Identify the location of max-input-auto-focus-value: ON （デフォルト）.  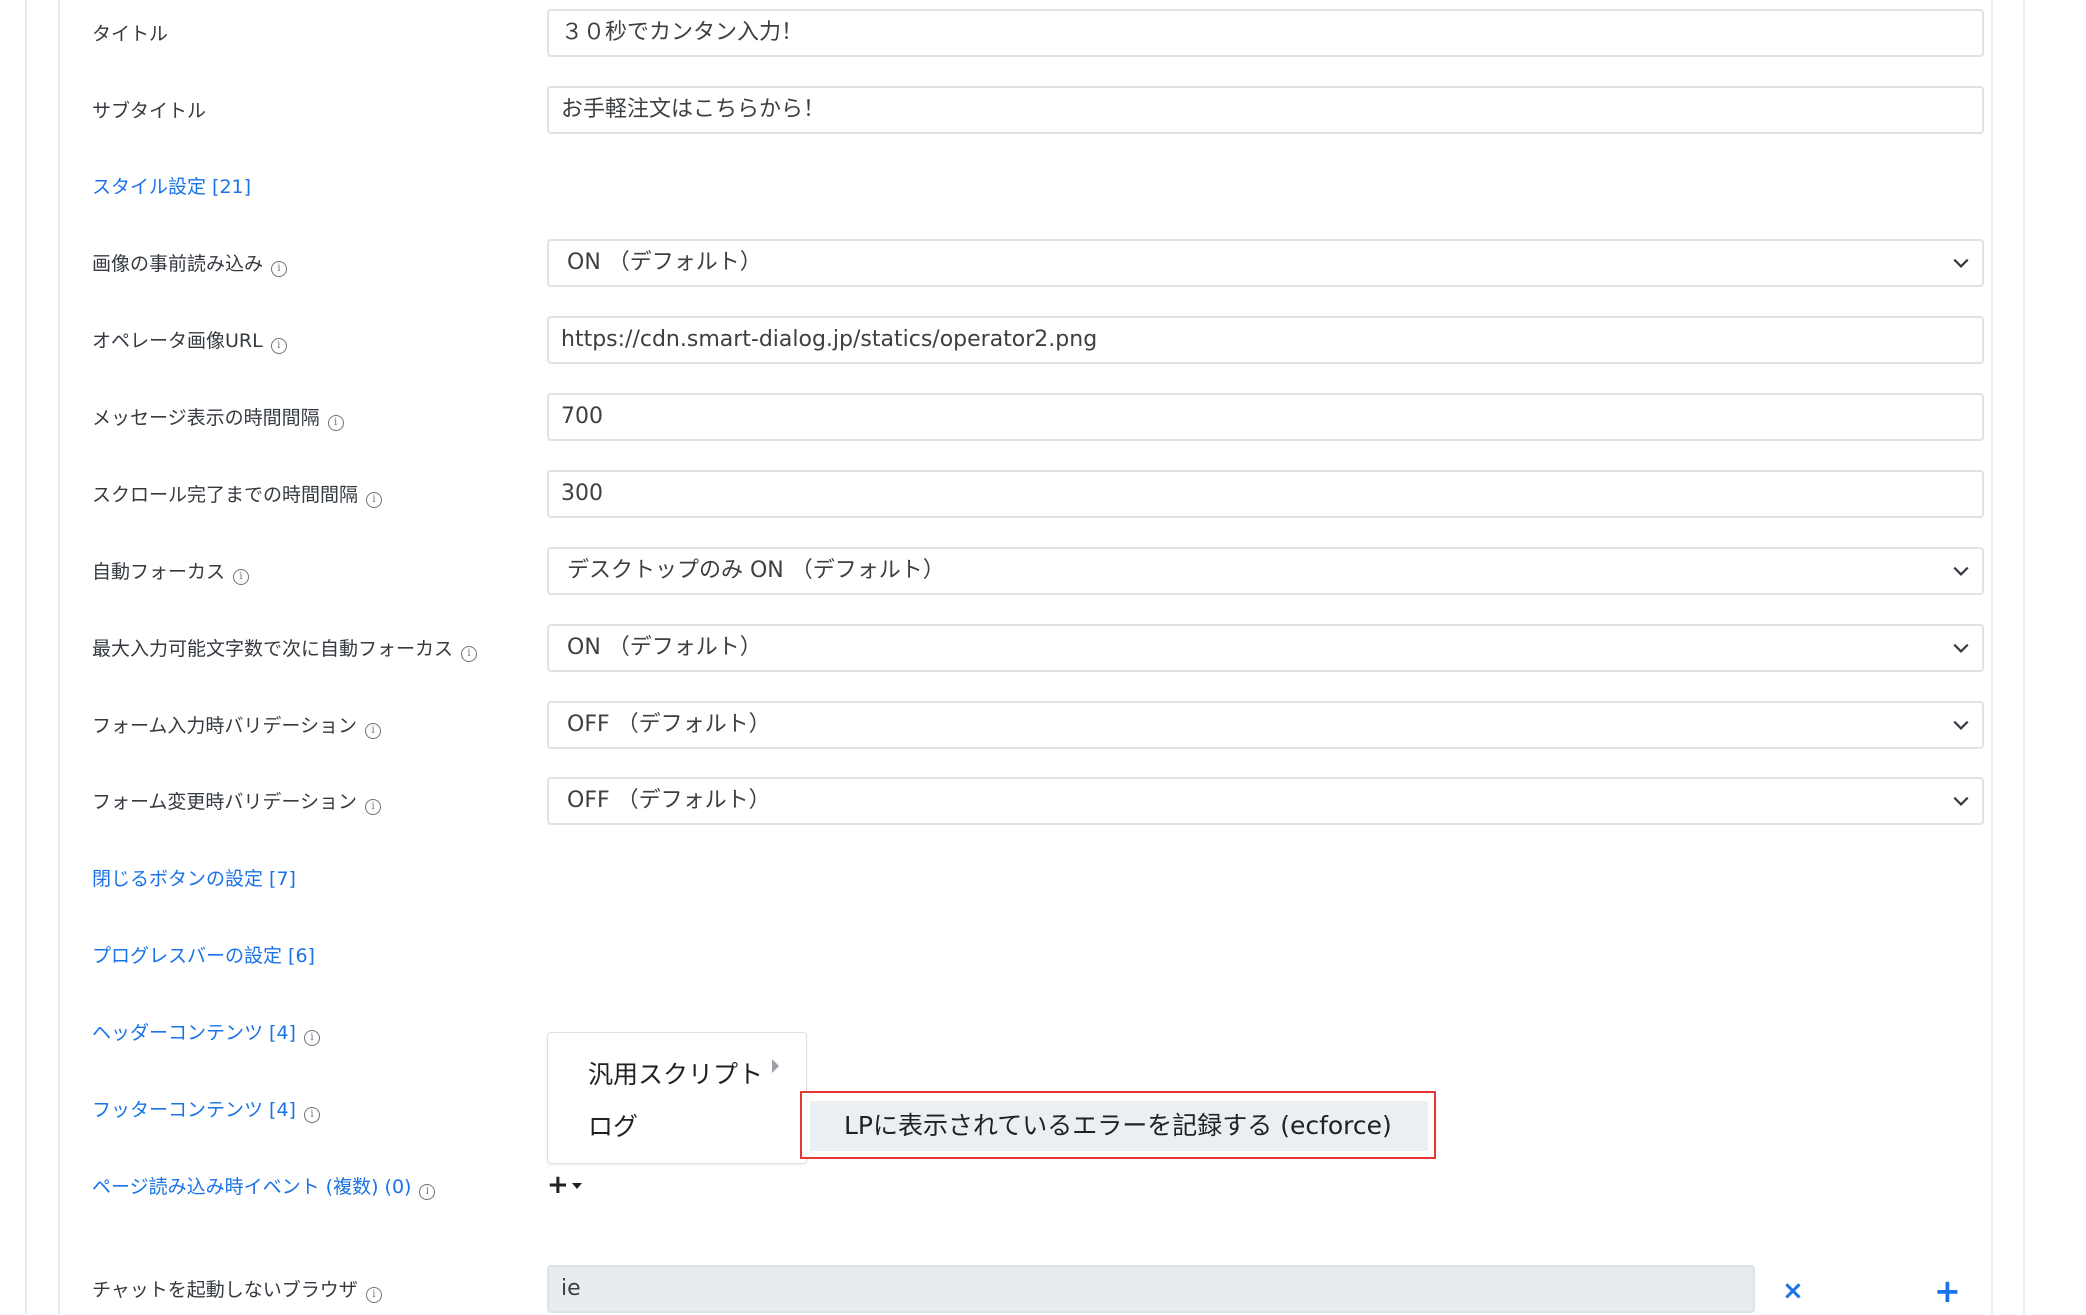
(664, 647).